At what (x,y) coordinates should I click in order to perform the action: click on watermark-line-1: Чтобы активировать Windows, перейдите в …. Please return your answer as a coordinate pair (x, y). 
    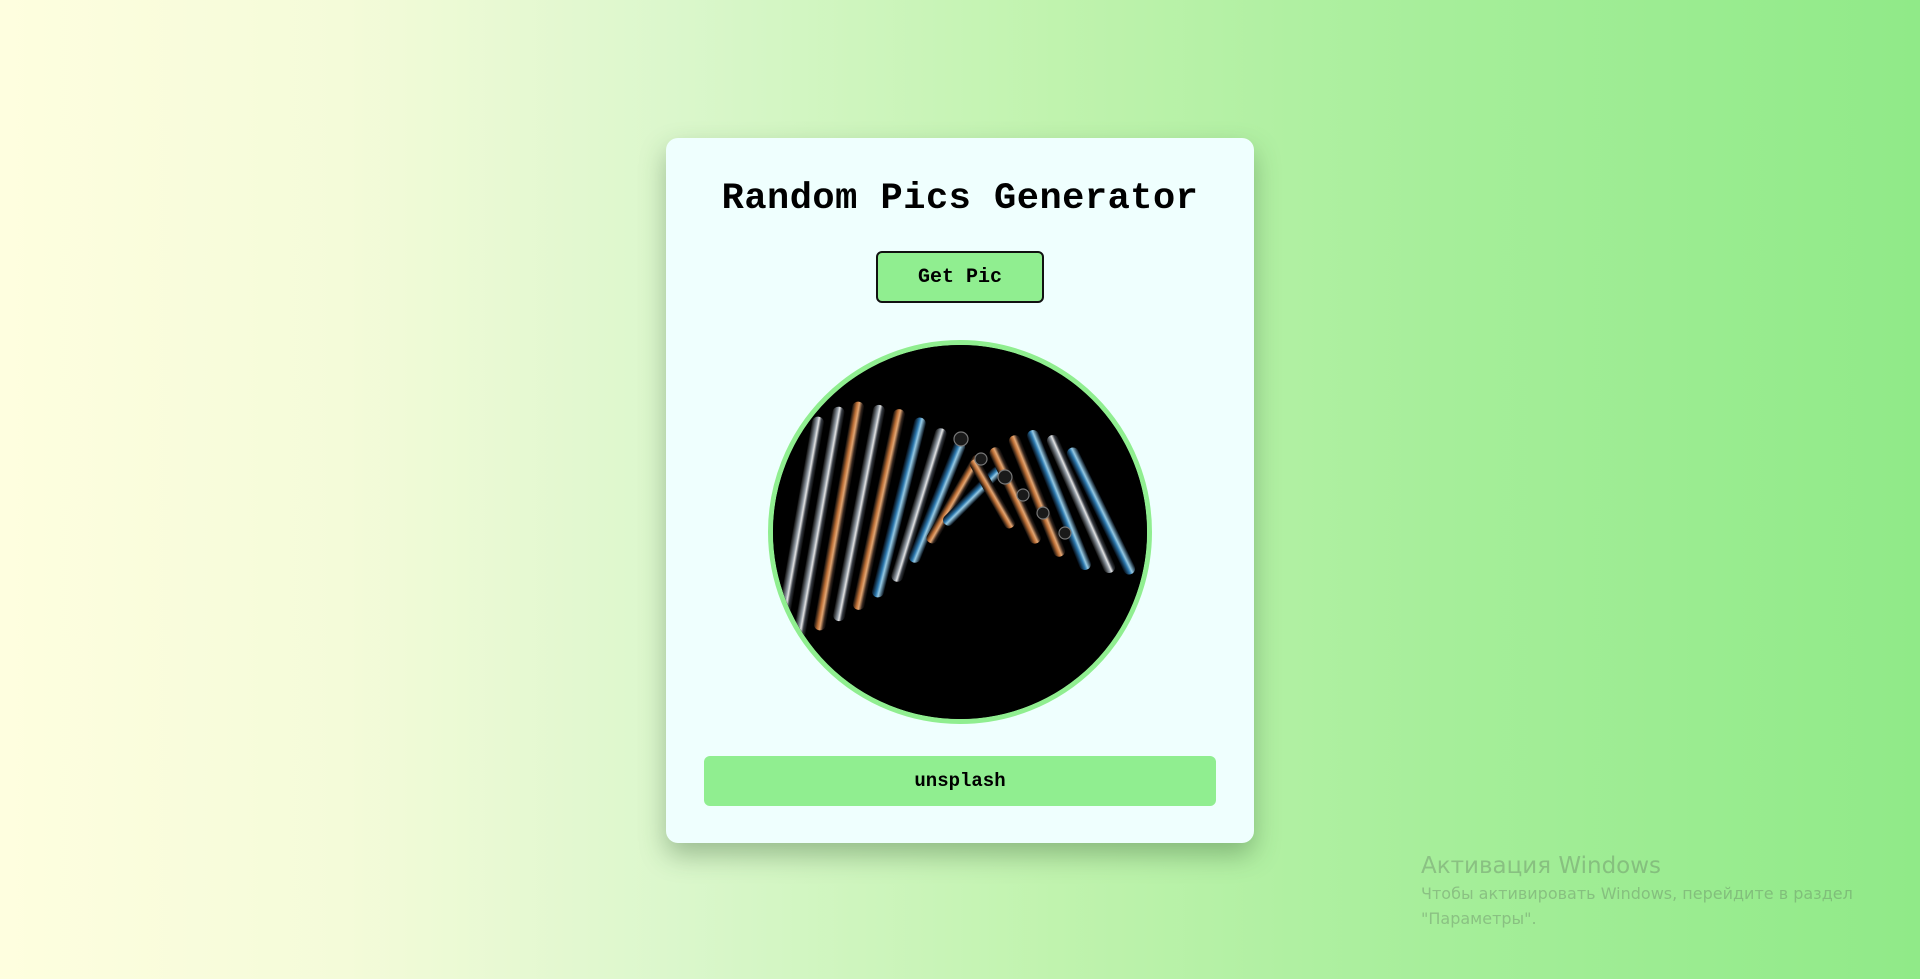
    Looking at the image, I should click on (1637, 893).